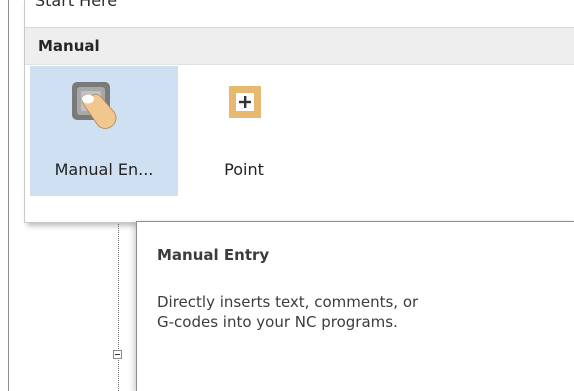 The height and width of the screenshot is (391, 574). I want to click on group-header-manual: Manual, so click(299, 46).